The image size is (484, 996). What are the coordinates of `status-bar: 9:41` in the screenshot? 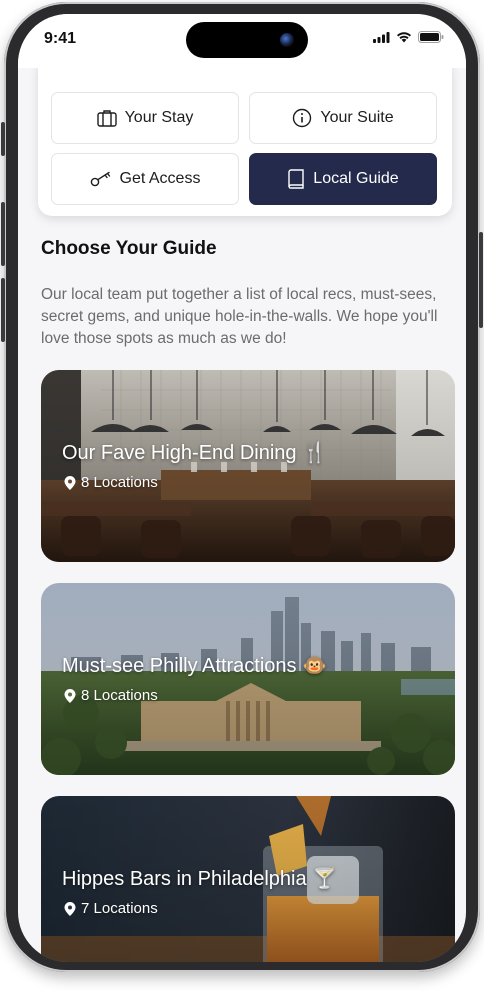 It's located at (242, 41).